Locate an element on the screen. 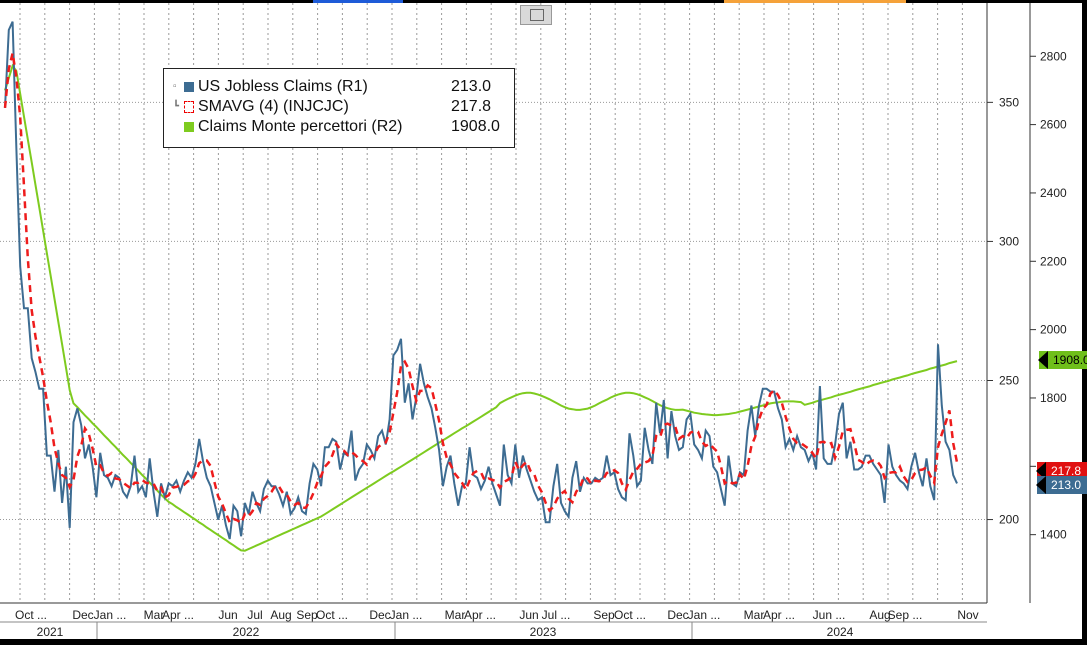 The image size is (1087, 645). legend-value: 213.0 is located at coordinates (471, 86).